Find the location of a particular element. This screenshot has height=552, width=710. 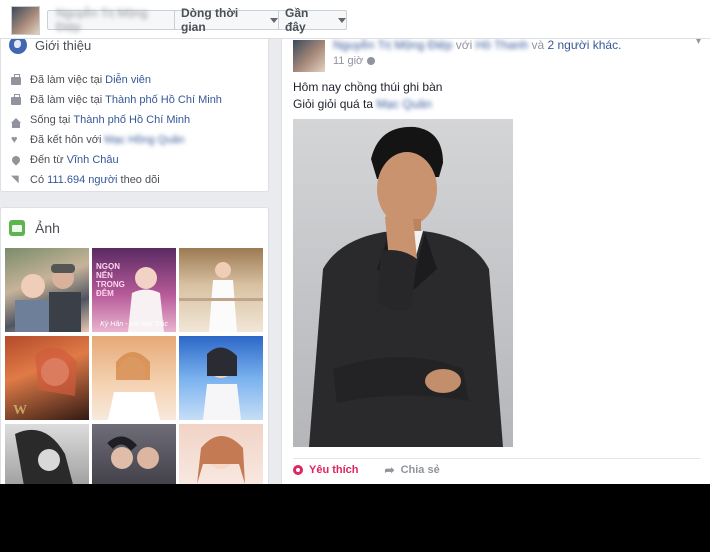

photos-title: Ảnh is located at coordinates (47, 228).